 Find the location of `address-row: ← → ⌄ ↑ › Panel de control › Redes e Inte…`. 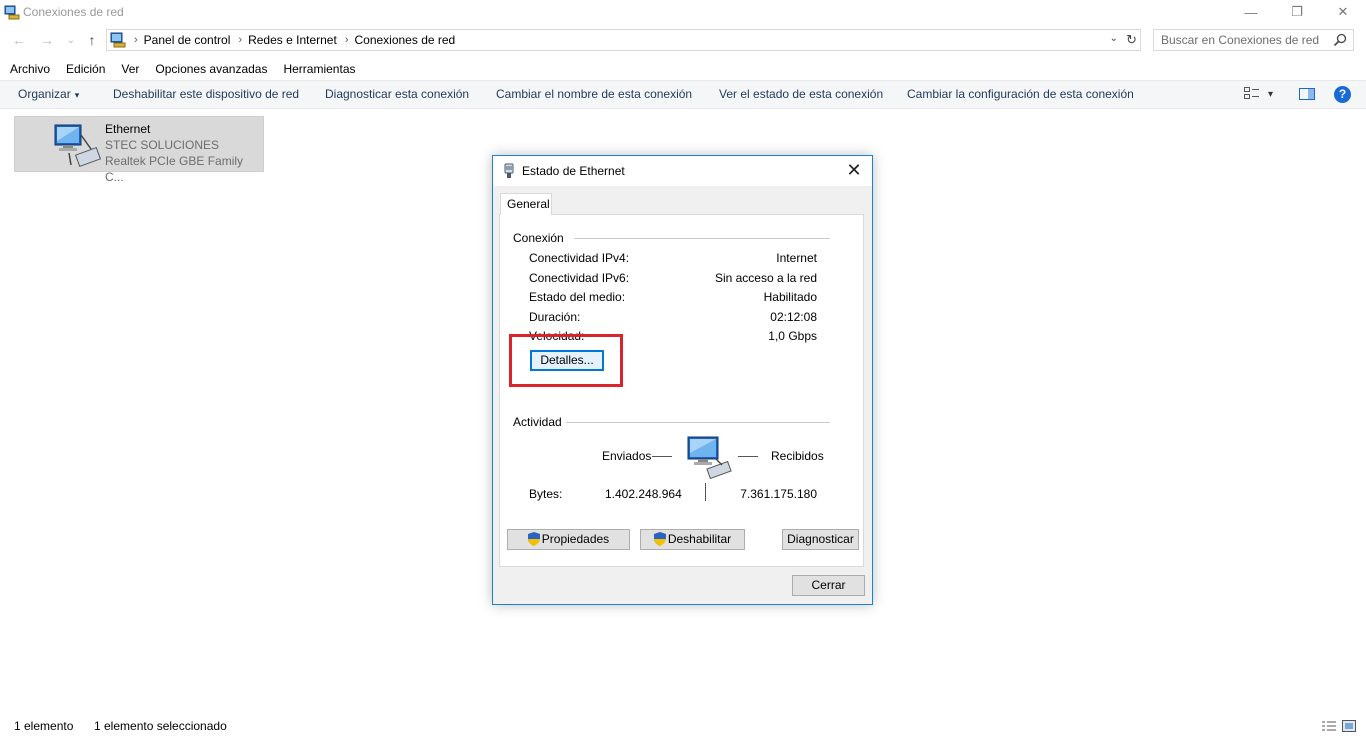

address-row: ← → ⌄ ↑ › Panel de control › Redes e Inte… is located at coordinates (683, 40).